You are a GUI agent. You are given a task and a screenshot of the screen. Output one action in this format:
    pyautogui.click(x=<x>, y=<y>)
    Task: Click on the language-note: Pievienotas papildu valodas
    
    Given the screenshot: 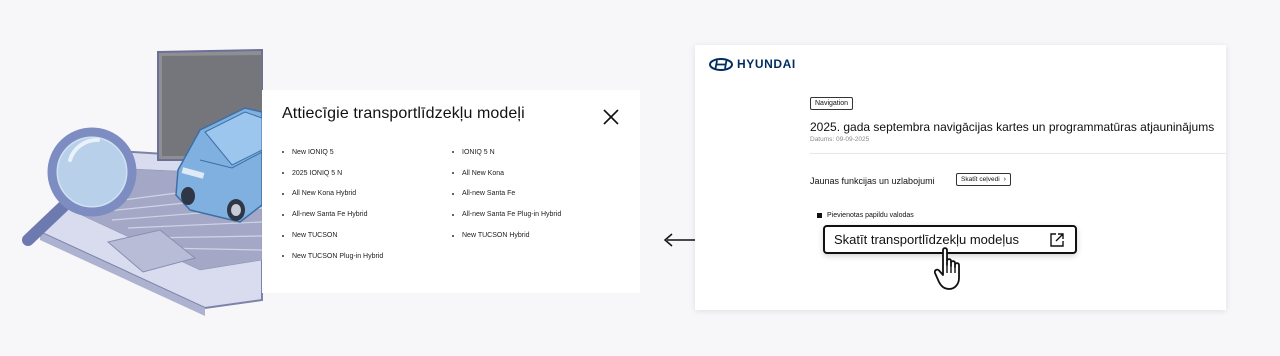 What is the action you would take?
    pyautogui.click(x=865, y=215)
    